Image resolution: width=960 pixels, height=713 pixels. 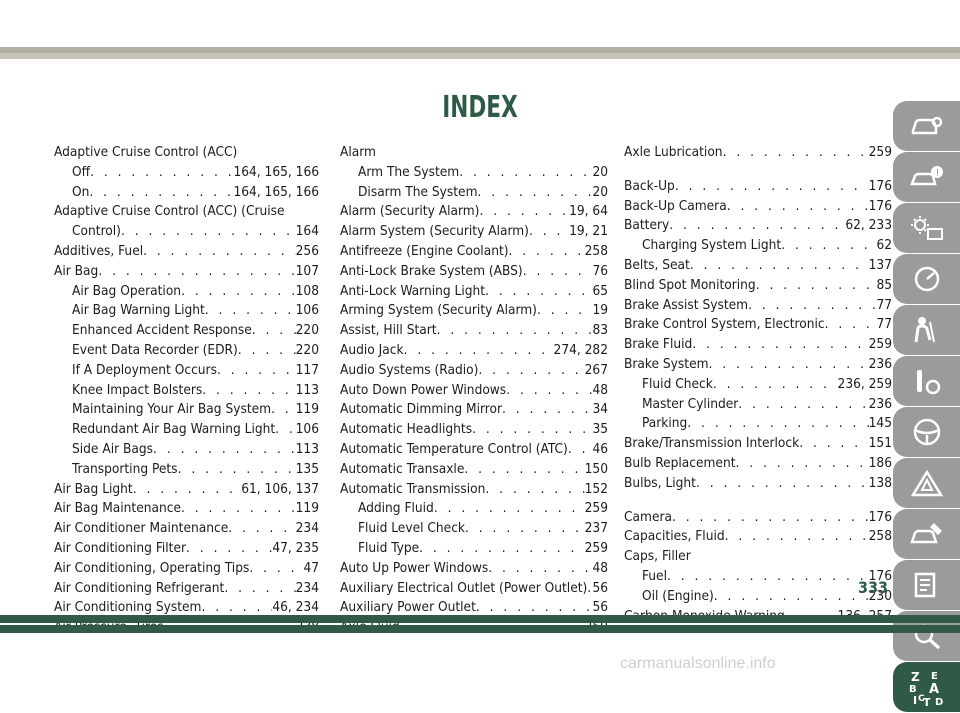 What do you see at coordinates (915, 677) in the screenshot?
I see `svg-text: Z` at bounding box center [915, 677].